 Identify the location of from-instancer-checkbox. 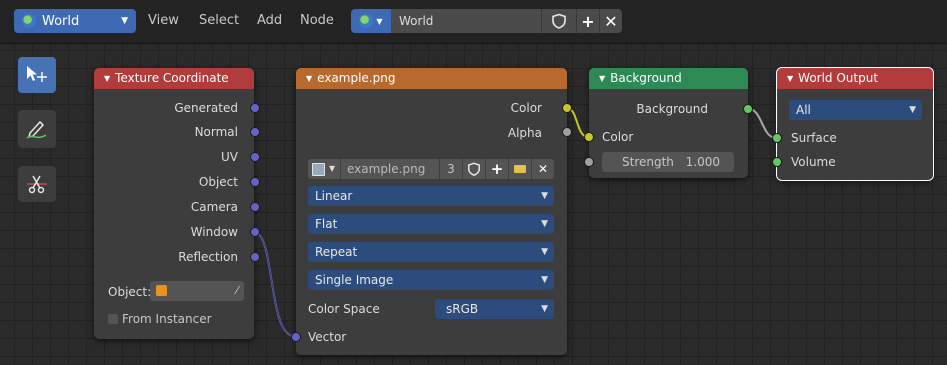
(113, 319).